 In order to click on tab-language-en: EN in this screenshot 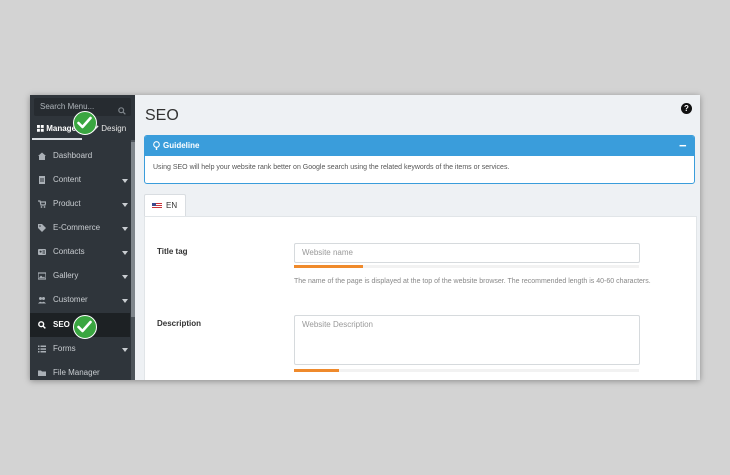, I will do `click(165, 205)`.